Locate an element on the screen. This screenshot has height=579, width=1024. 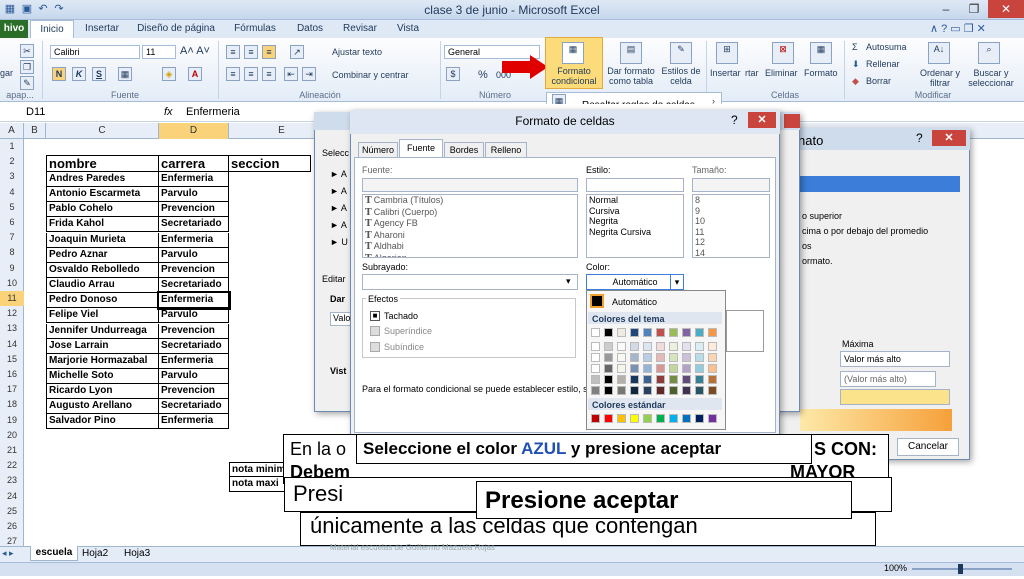
rule-item: os is located at coordinates (807, 246).